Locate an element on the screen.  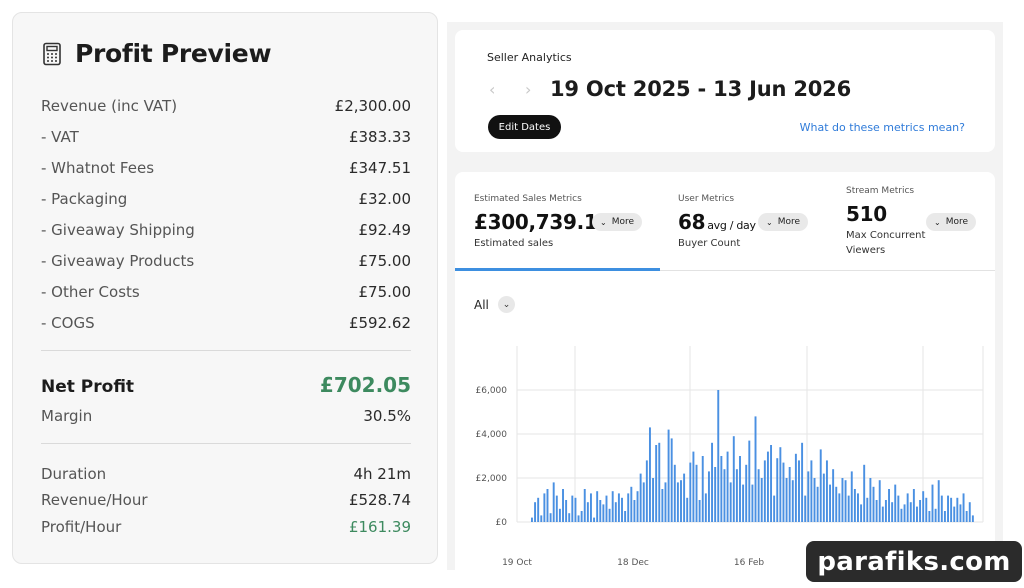
edit-dates-button: Edit Dates is located at coordinates (524, 127).